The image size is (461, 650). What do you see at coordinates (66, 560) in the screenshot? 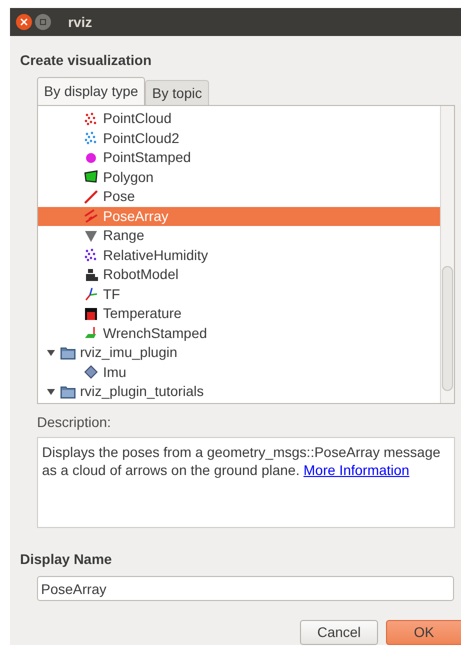
I see `display-name-label: Display Name` at bounding box center [66, 560].